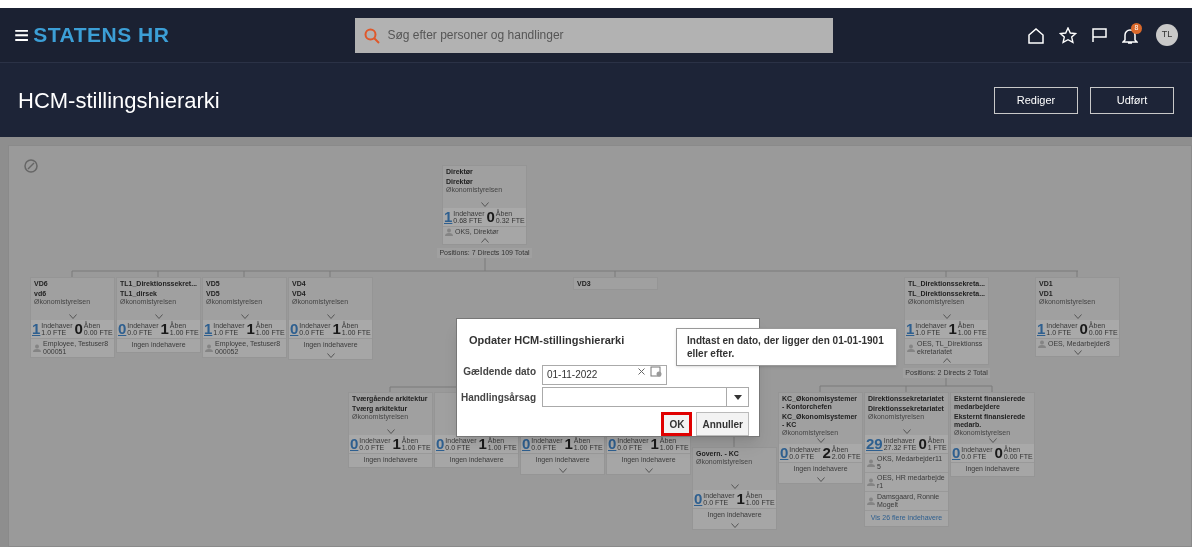  What do you see at coordinates (547, 340) in the screenshot?
I see `dialog-title: Opdater HCM-stillingshierarki` at bounding box center [547, 340].